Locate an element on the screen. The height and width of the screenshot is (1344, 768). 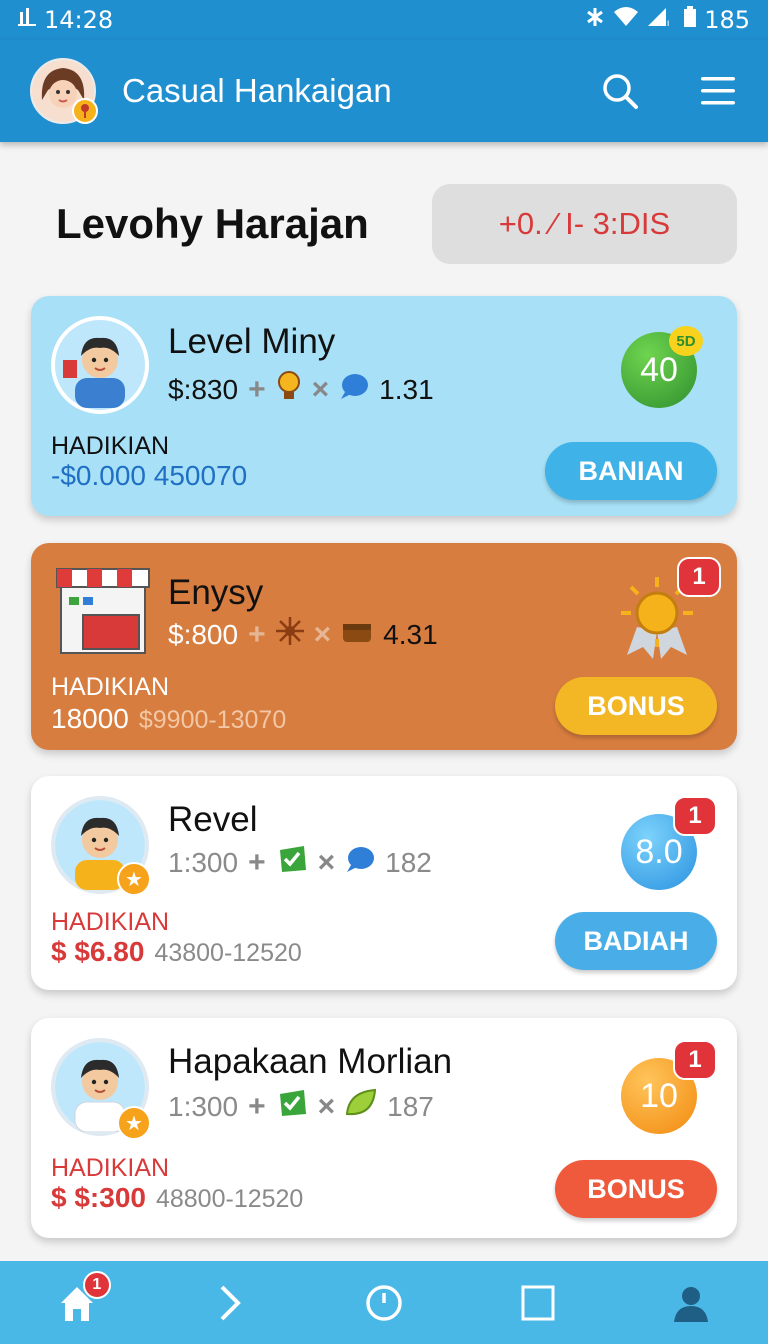
forward-tab is located at coordinates (230, 1303).